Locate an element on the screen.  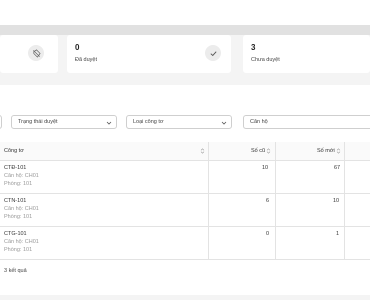
meter-type-filter-placeholder: Loại công tơ is located at coordinates (148, 122).